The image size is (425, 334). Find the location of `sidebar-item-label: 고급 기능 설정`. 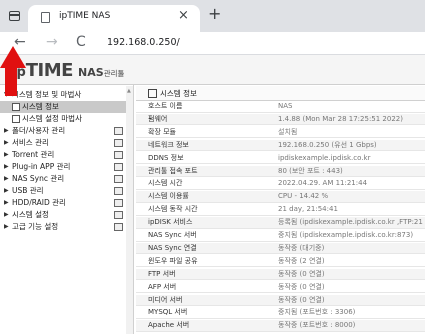

sidebar-item-label: 고급 기능 설정 is located at coordinates (35, 226).